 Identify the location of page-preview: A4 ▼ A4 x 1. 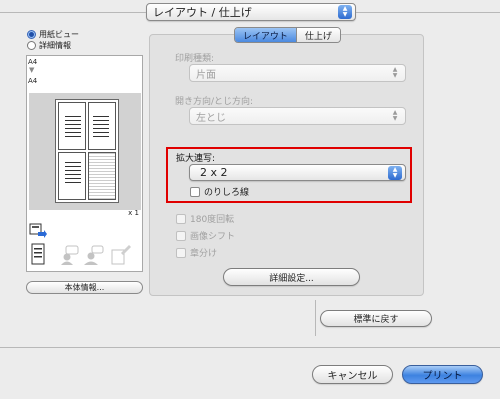
(84, 163).